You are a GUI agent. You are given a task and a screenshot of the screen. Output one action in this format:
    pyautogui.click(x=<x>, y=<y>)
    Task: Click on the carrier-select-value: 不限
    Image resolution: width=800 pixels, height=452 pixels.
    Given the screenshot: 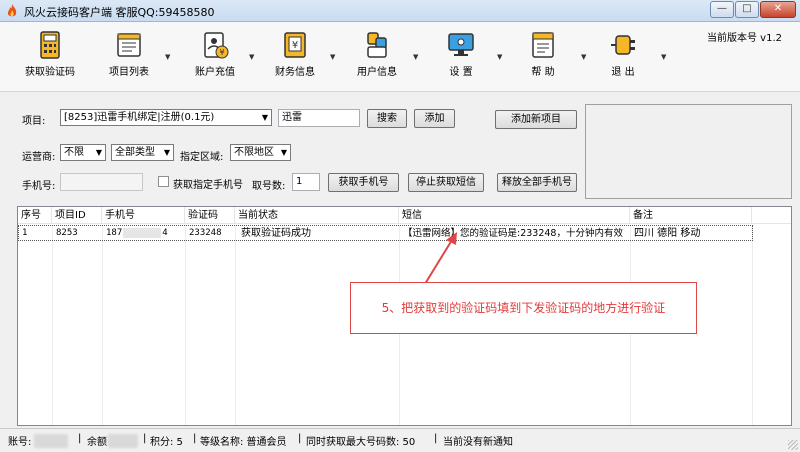 What is the action you would take?
    pyautogui.click(x=74, y=152)
    